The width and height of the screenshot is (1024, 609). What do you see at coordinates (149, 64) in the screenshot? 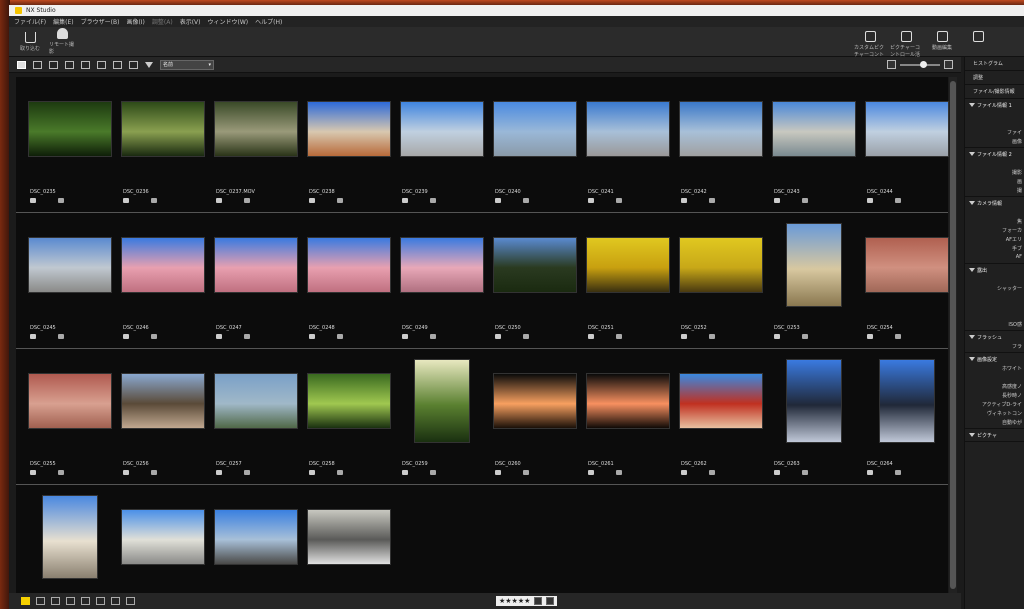
I see `filter-icon` at bounding box center [149, 64].